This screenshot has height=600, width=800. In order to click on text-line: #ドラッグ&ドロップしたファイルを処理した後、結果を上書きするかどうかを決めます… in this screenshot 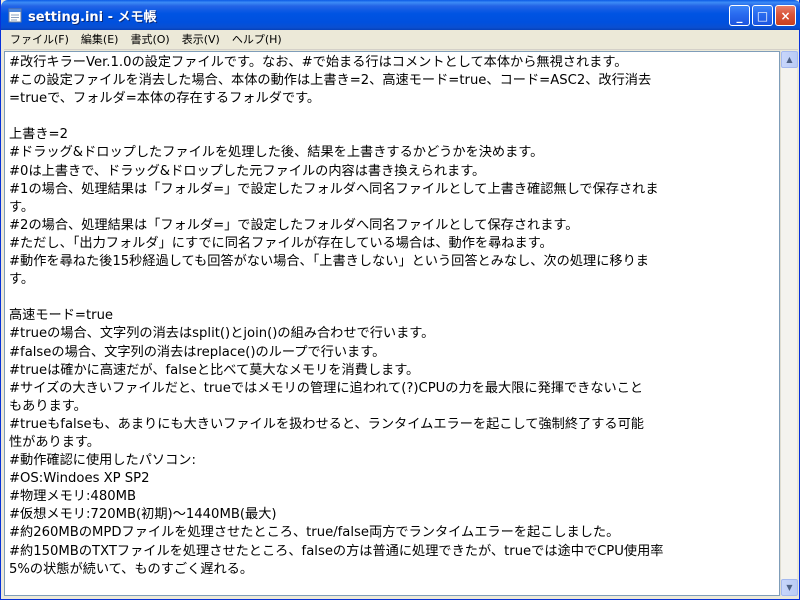, I will do `click(276, 153)`.